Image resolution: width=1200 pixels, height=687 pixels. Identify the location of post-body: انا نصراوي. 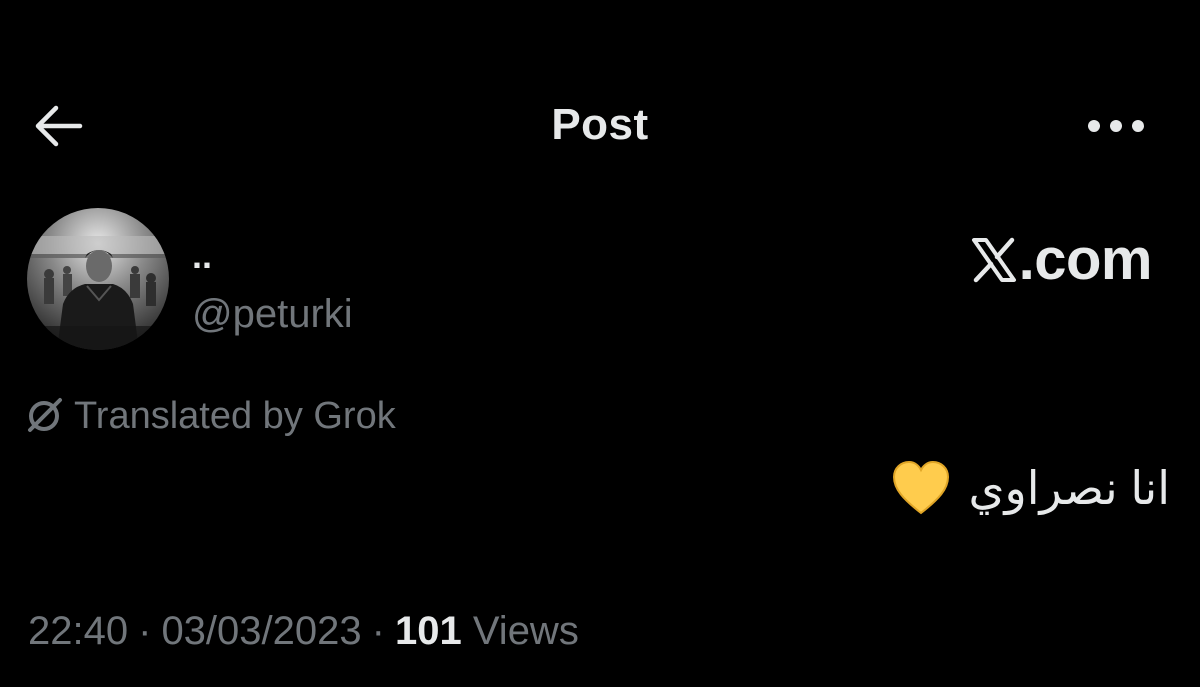
(1030, 488).